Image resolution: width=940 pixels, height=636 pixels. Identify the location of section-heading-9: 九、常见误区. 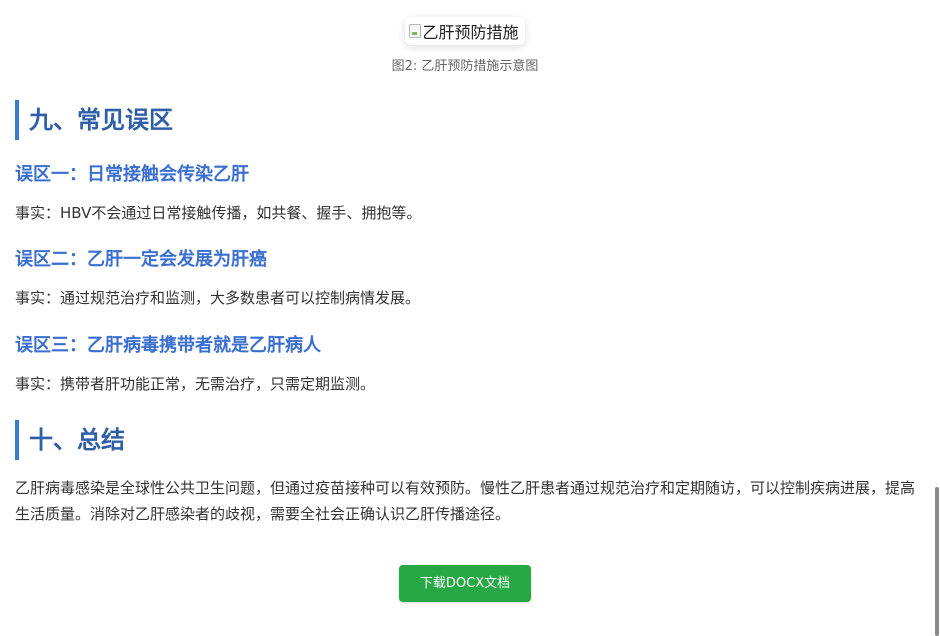
(94, 120).